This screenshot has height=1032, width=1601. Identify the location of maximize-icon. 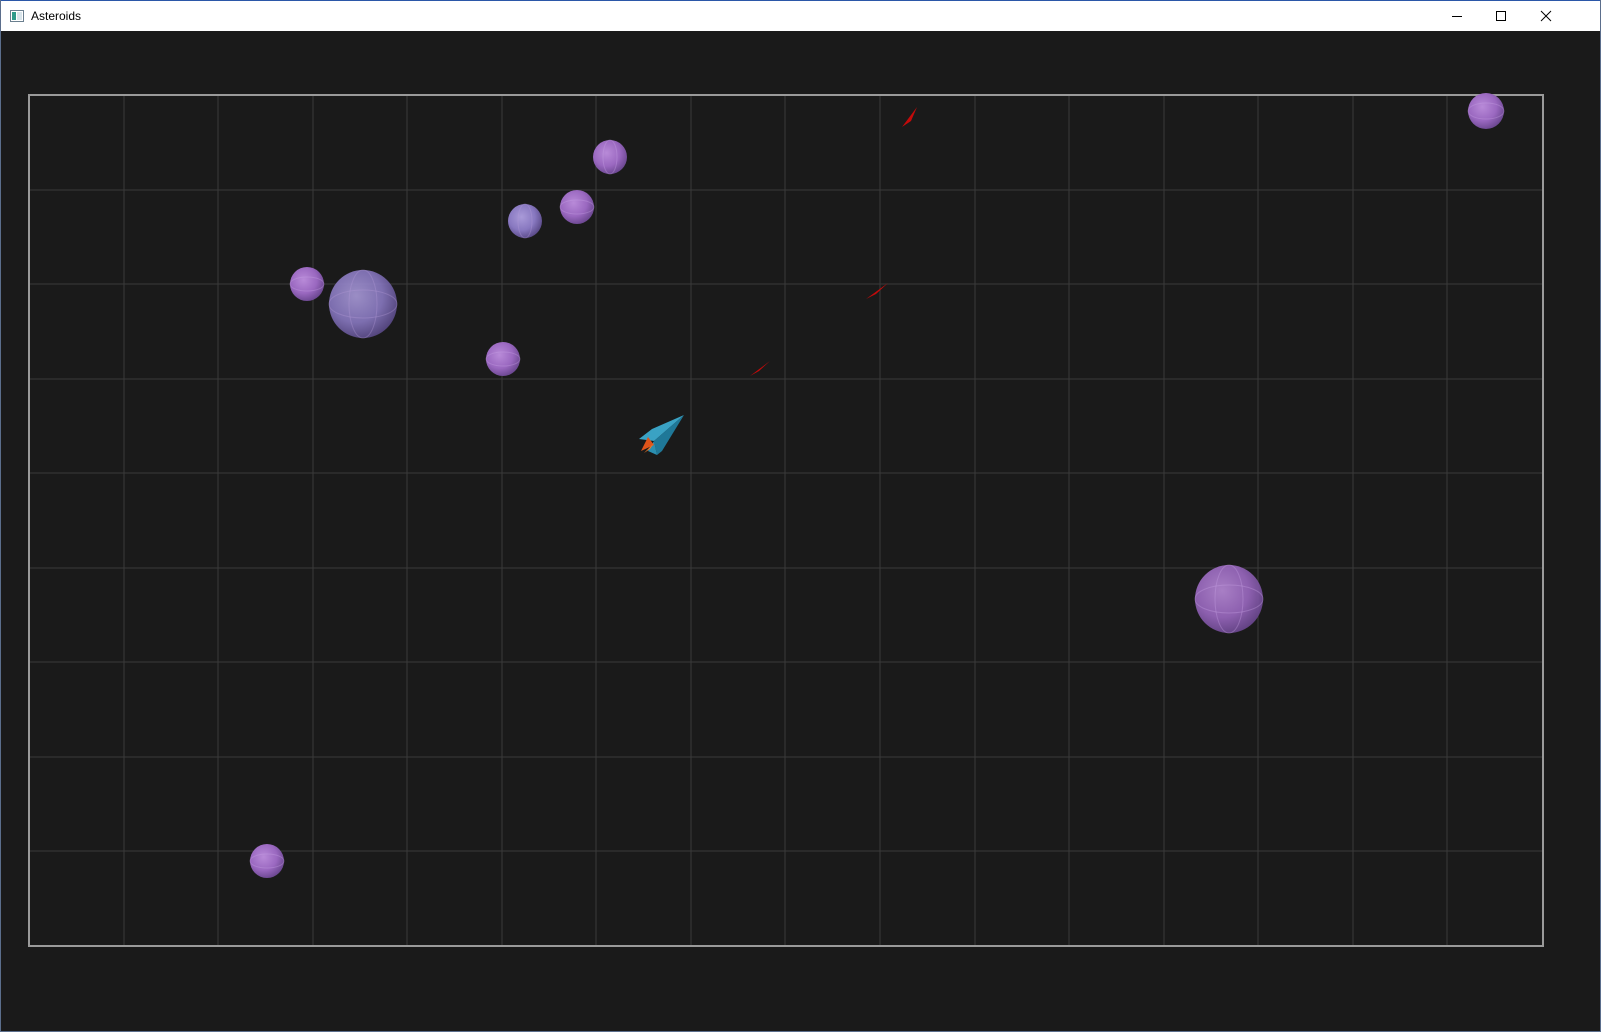
(1501, 16).